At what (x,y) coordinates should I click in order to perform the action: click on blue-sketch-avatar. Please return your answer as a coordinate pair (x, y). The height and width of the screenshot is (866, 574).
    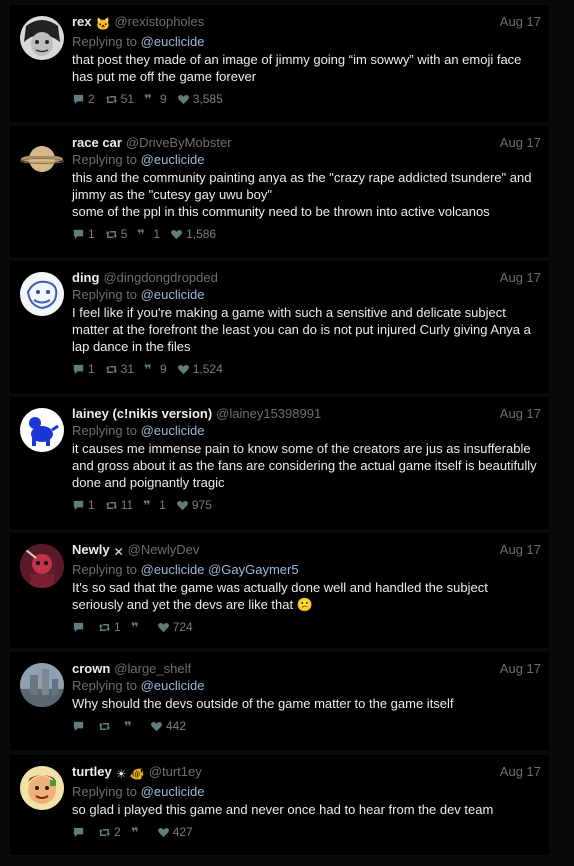
    Looking at the image, I should click on (42, 294).